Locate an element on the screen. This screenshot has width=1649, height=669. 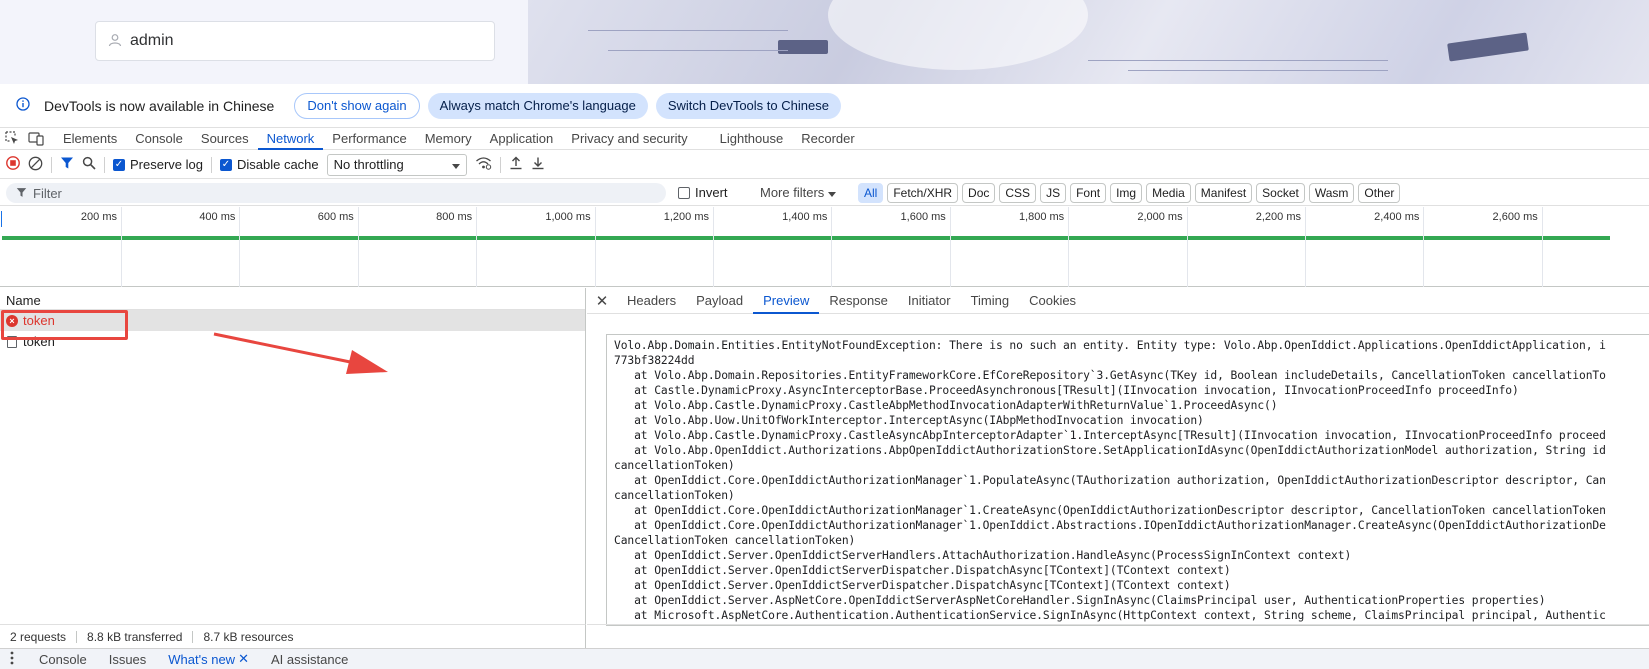
tab-lighthouse: Lighthouse is located at coordinates (752, 139).